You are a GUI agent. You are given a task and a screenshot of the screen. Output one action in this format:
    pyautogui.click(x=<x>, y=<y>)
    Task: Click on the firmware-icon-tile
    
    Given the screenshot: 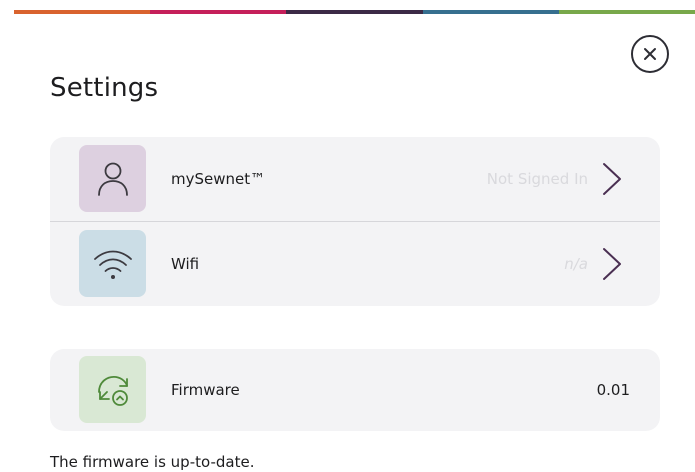 What is the action you would take?
    pyautogui.click(x=112, y=389)
    